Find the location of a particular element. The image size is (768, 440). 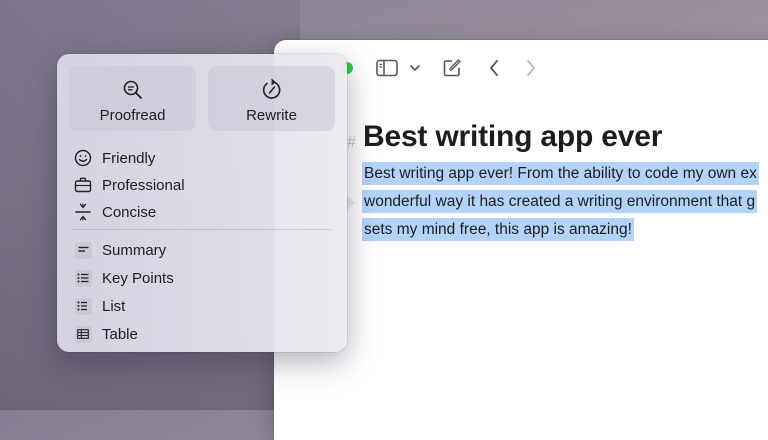

menu-item-professional: Professional is located at coordinates (129, 185).